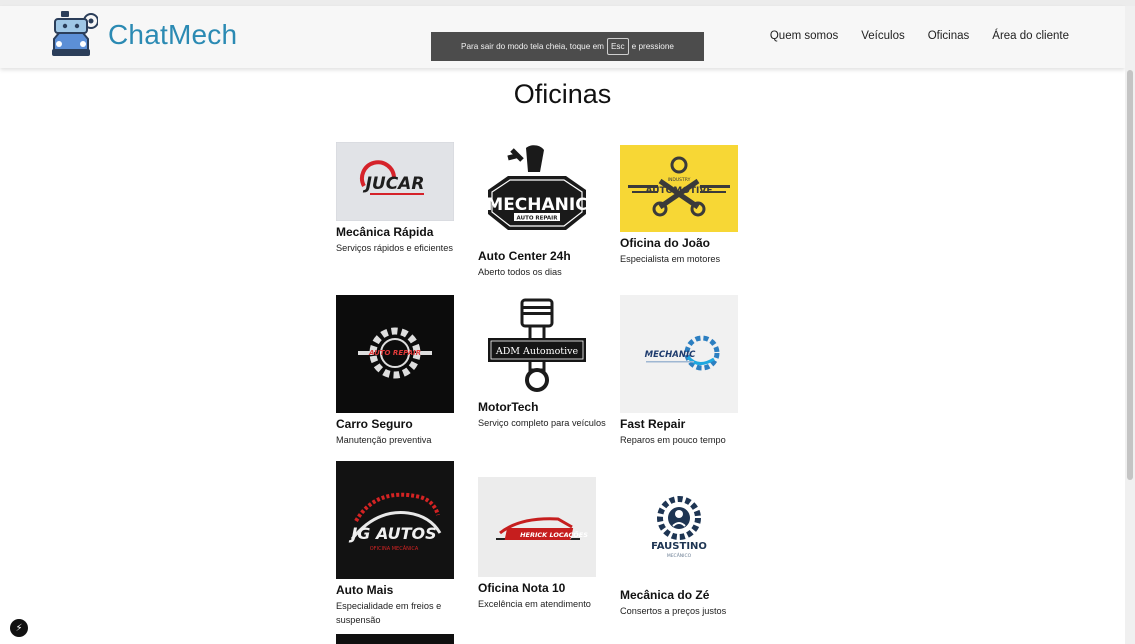 The image size is (1135, 644). What do you see at coordinates (19, 628) in the screenshot?
I see `lightning-icon: ⚡` at bounding box center [19, 628].